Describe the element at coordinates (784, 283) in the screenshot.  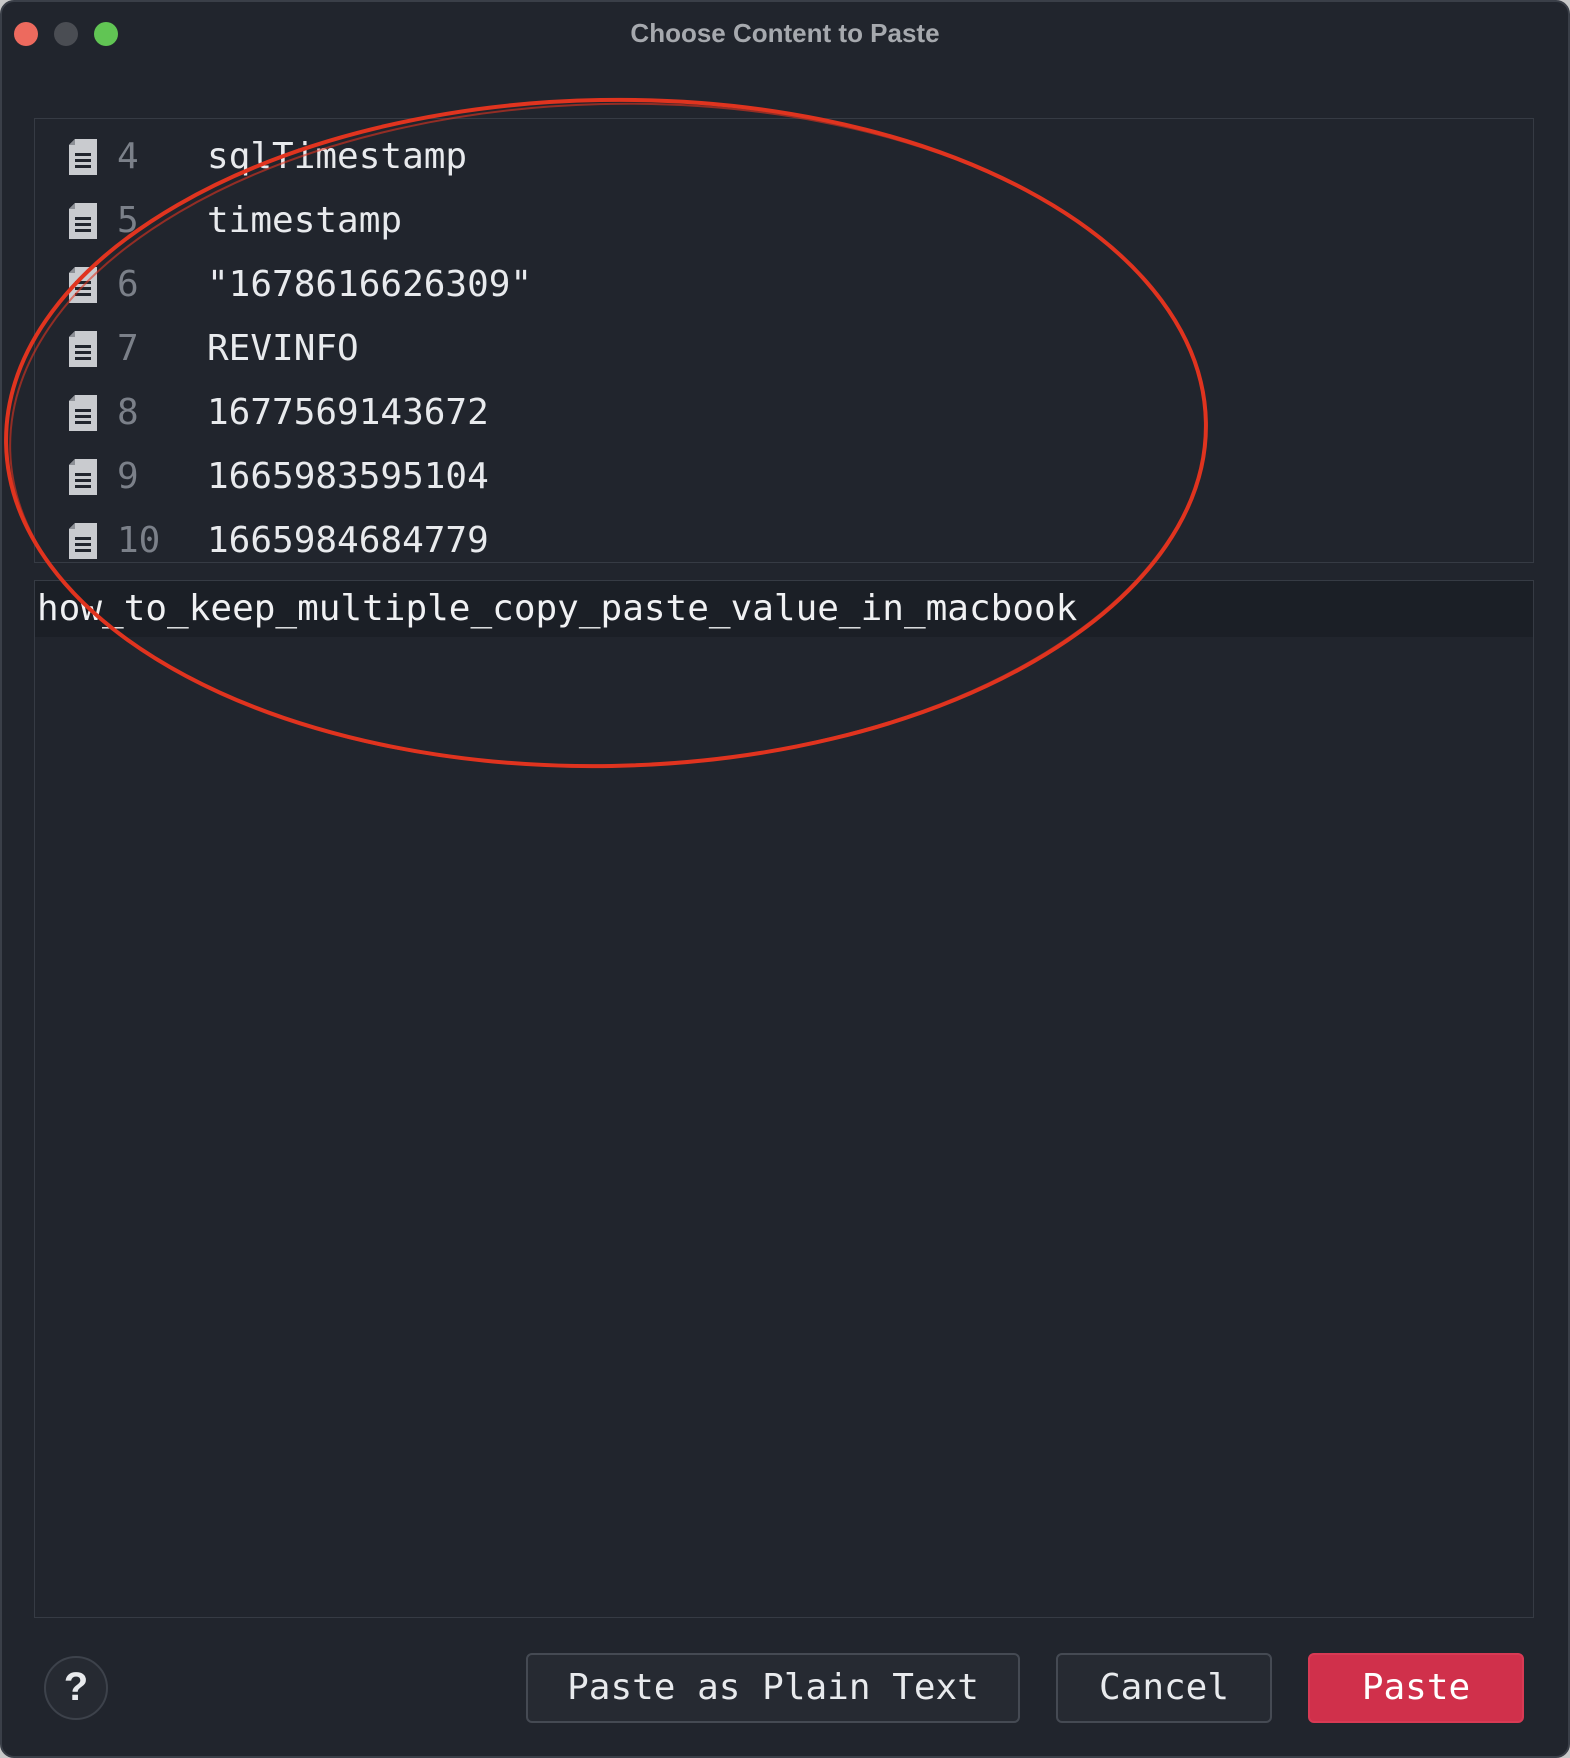
I see `list-item: 6 "1678616626309"` at that location.